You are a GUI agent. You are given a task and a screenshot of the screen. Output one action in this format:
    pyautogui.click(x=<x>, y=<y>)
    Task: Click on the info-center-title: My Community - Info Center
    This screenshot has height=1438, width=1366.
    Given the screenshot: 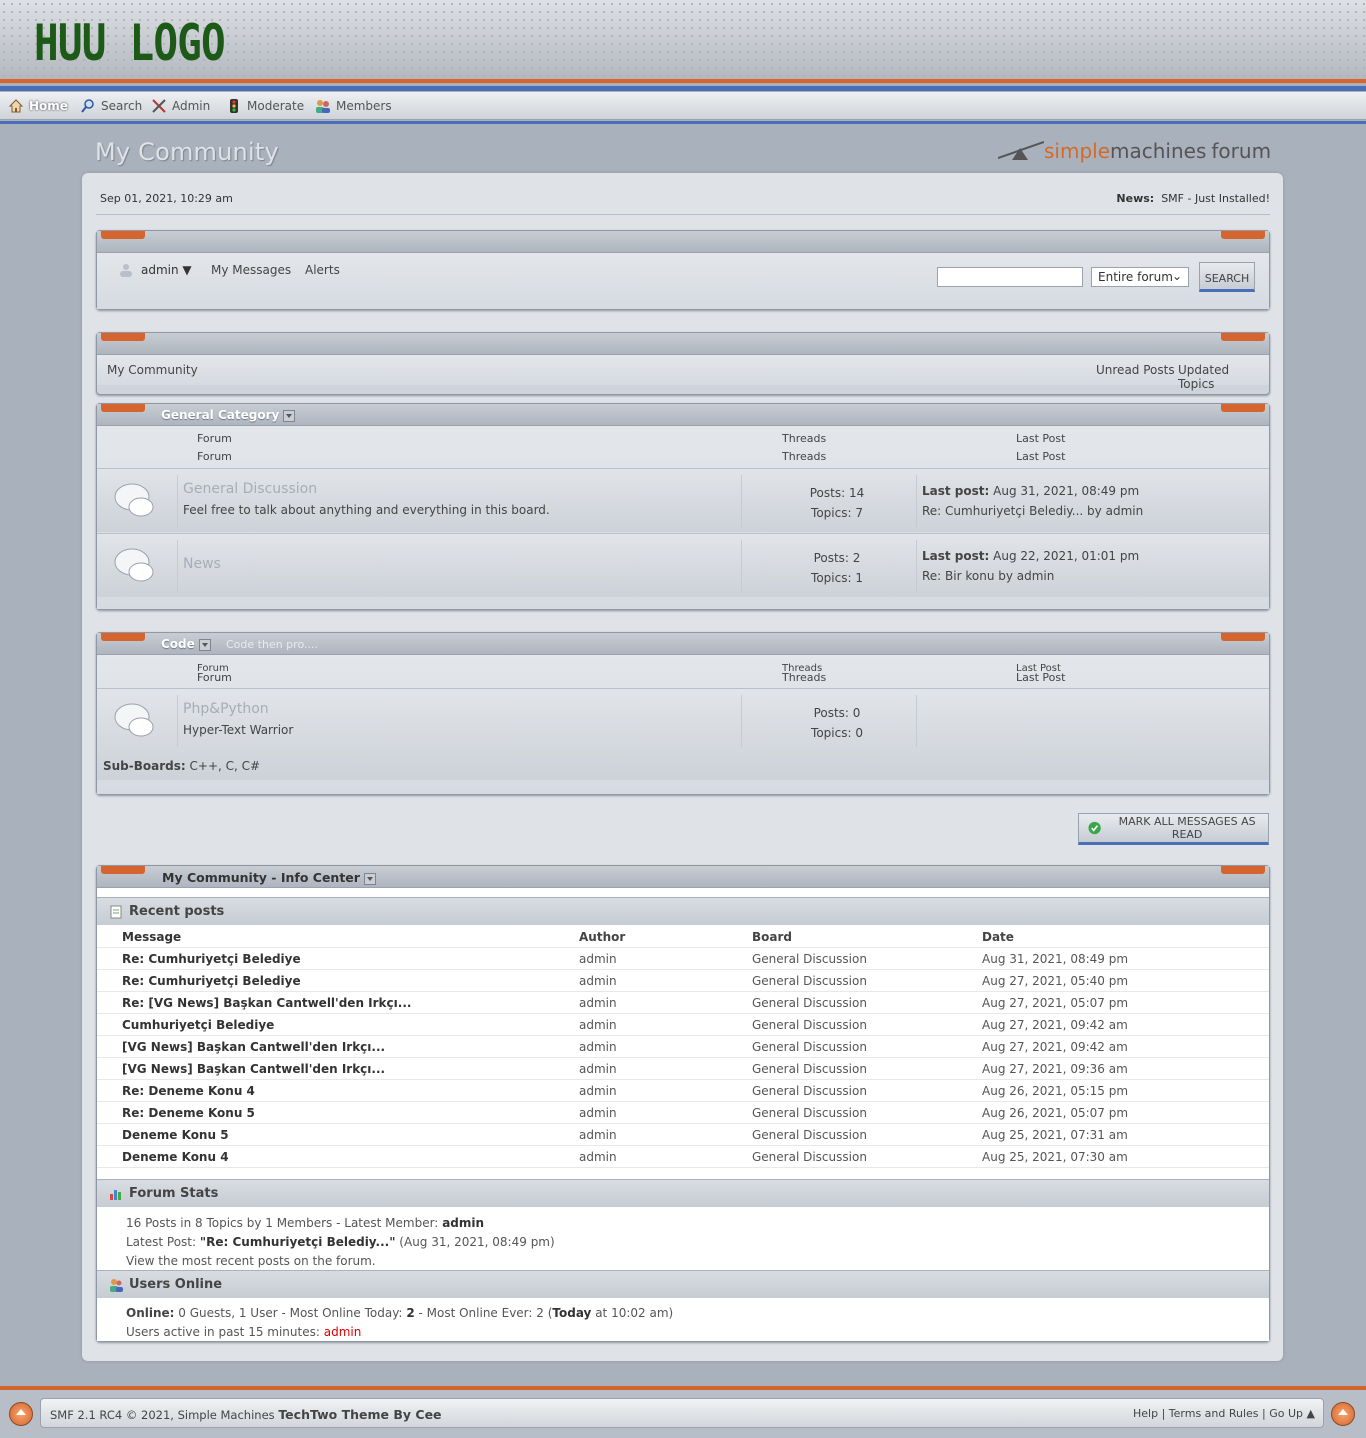 What is the action you would take?
    pyautogui.click(x=269, y=877)
    